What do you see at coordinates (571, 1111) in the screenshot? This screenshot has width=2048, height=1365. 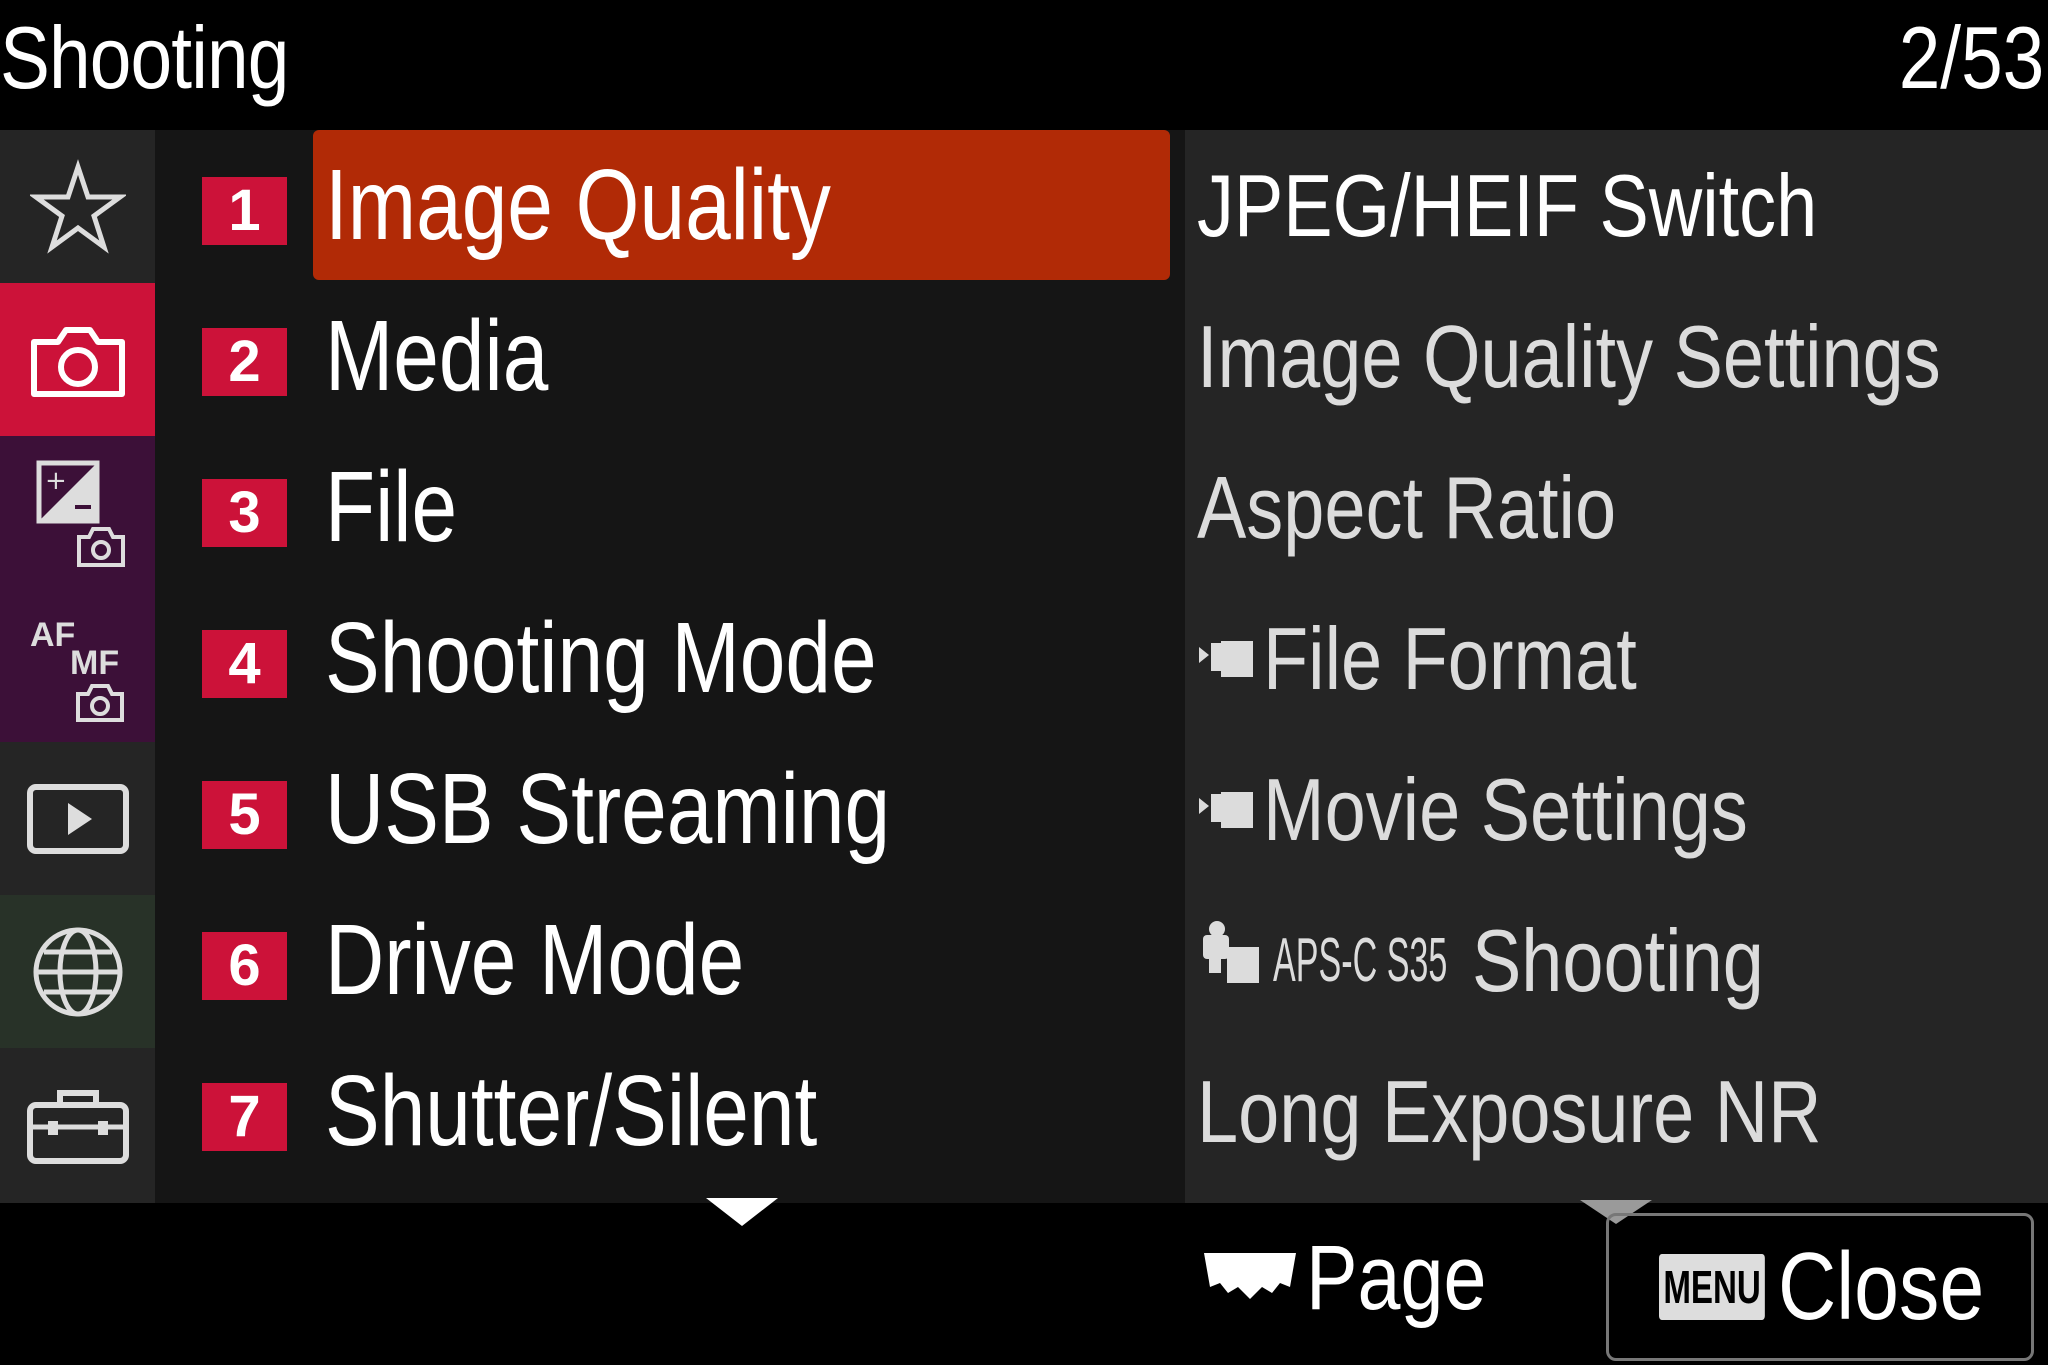 I see `category-label: Shutter/Silent` at bounding box center [571, 1111].